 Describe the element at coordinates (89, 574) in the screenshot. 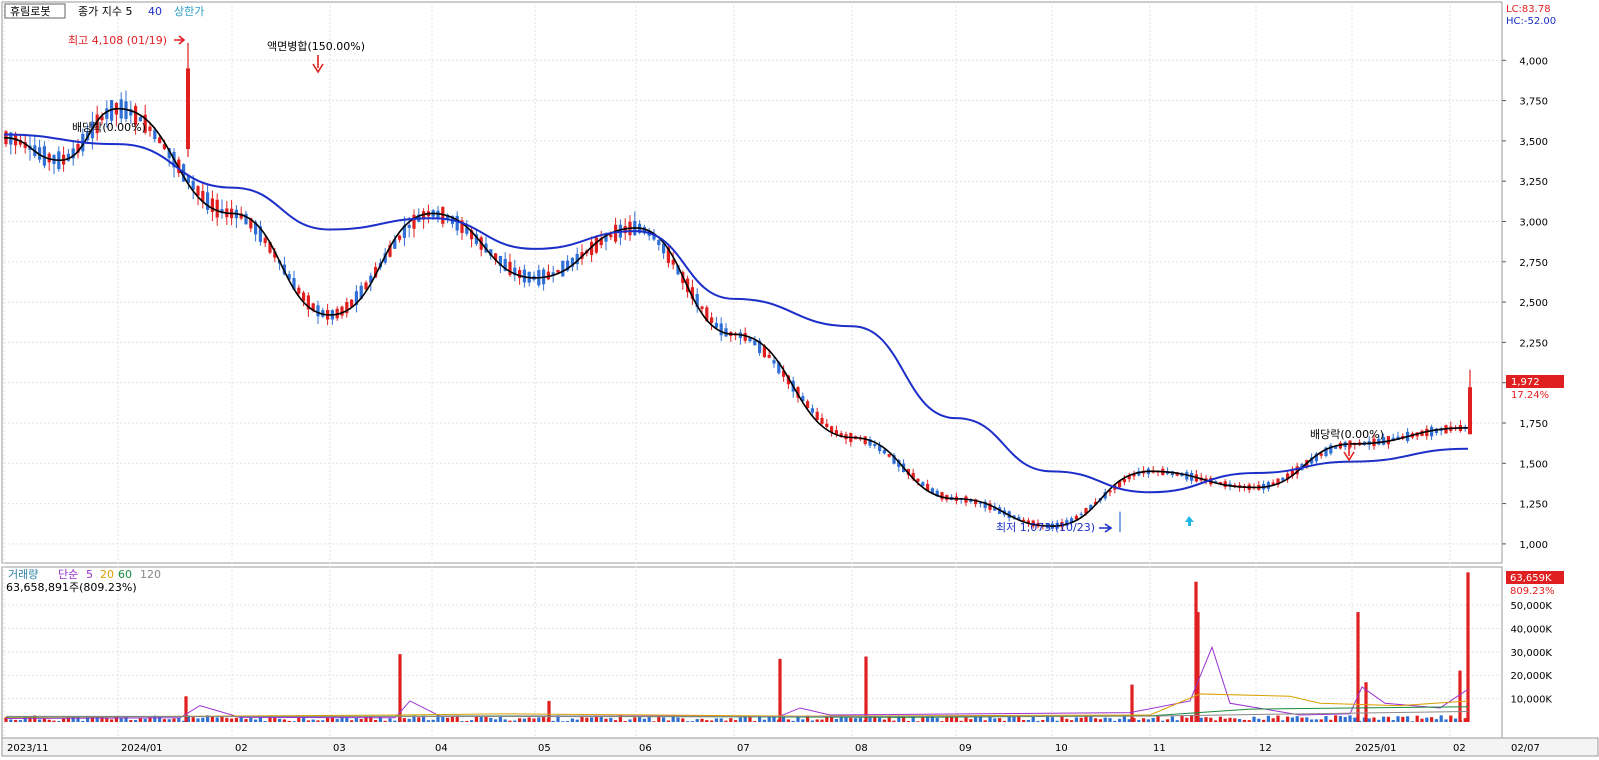

I see `volume-ma-5: 5` at that location.